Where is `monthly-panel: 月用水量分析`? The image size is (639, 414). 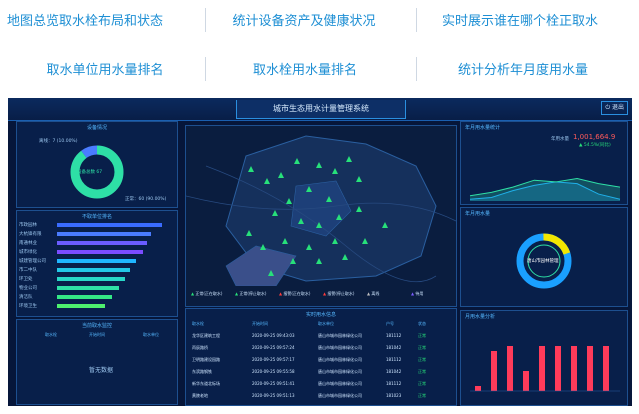
monthly-panel: 月用水量分析 is located at coordinates (544, 358).